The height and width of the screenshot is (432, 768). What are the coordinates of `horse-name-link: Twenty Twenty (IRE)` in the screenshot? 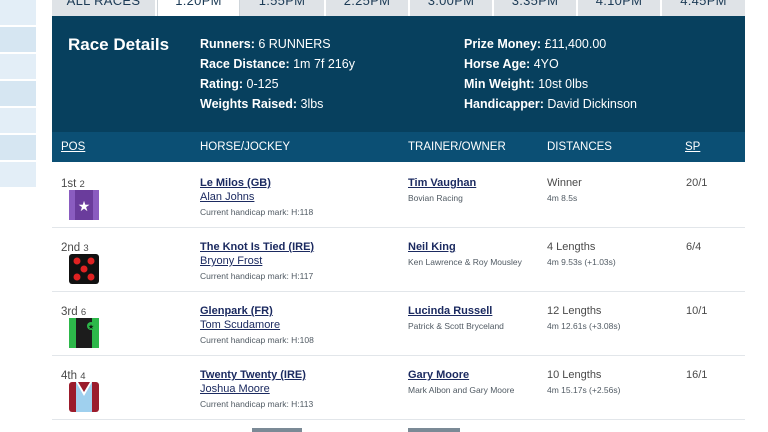 It's located at (253, 375).